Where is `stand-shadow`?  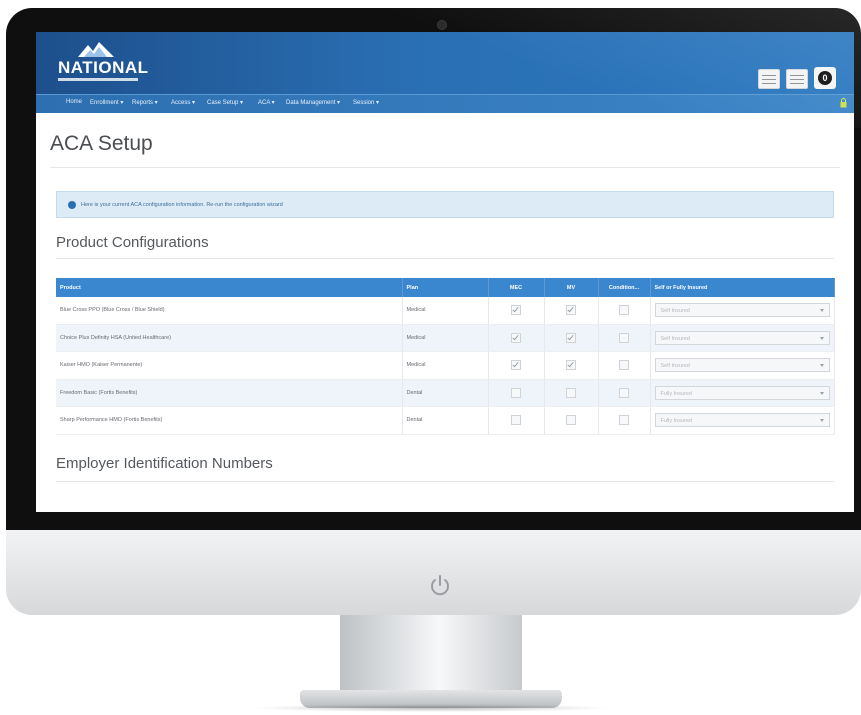 stand-shadow is located at coordinates (431, 708).